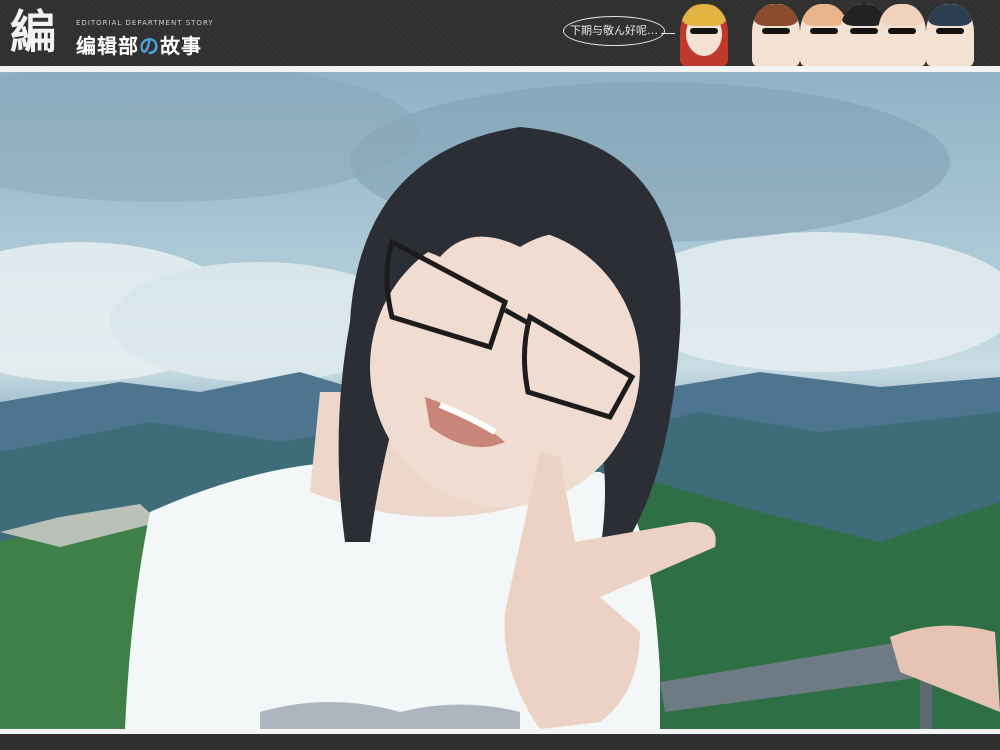 This screenshot has height=750, width=1000. What do you see at coordinates (840, 33) in the screenshot?
I see `character-avatars` at bounding box center [840, 33].